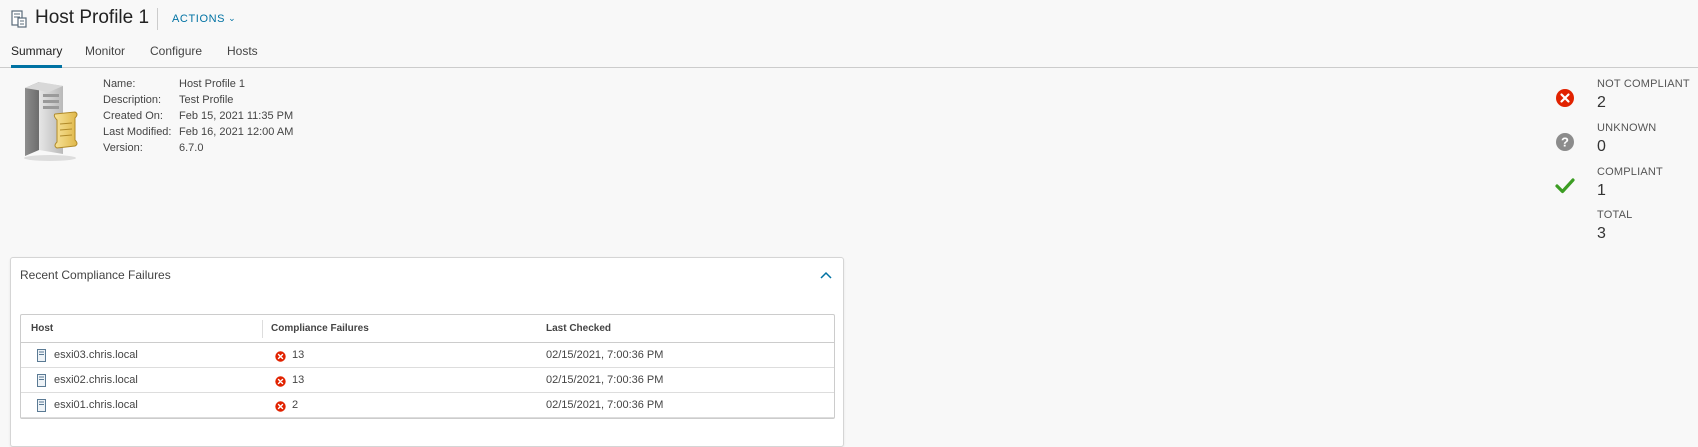 The height and width of the screenshot is (447, 1698). Describe the element at coordinates (262, 329) in the screenshot. I see `column-divider` at that location.